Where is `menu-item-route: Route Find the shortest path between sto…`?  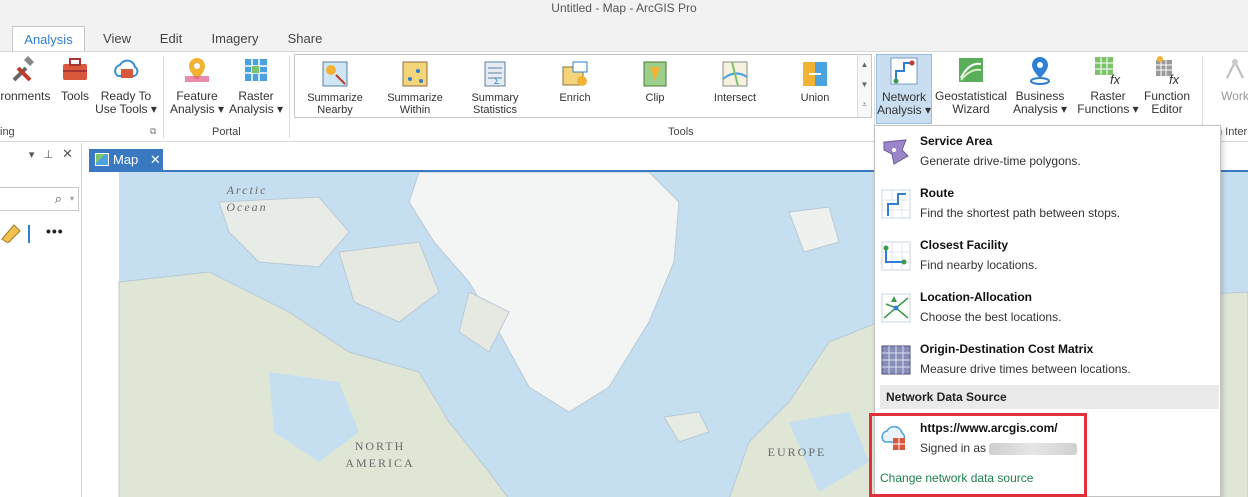
menu-item-route: Route Find the shortest path between sto… is located at coordinates (1047, 203).